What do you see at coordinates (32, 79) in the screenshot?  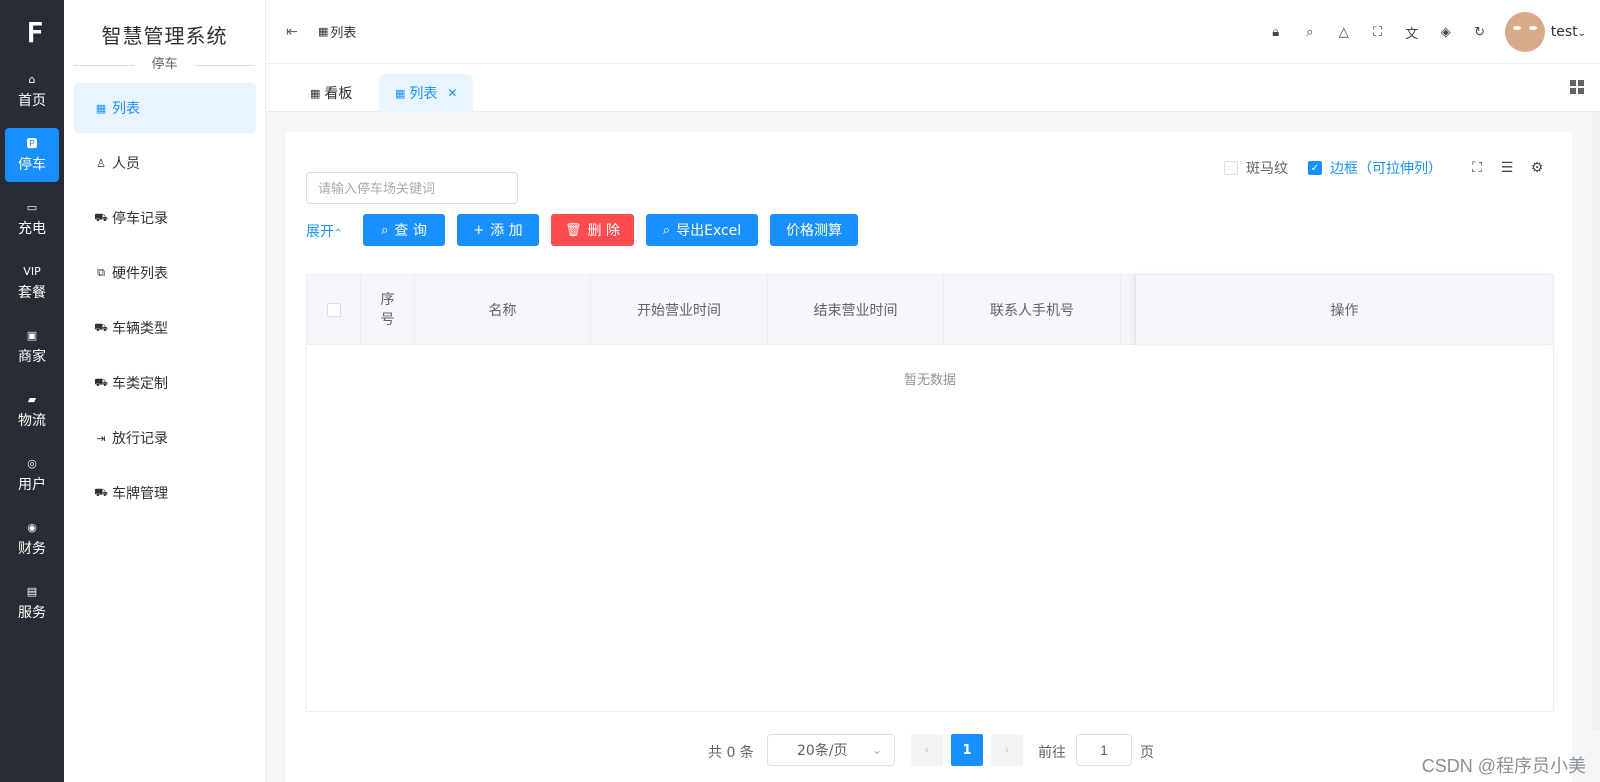 I see `home-icon: ⌂` at bounding box center [32, 79].